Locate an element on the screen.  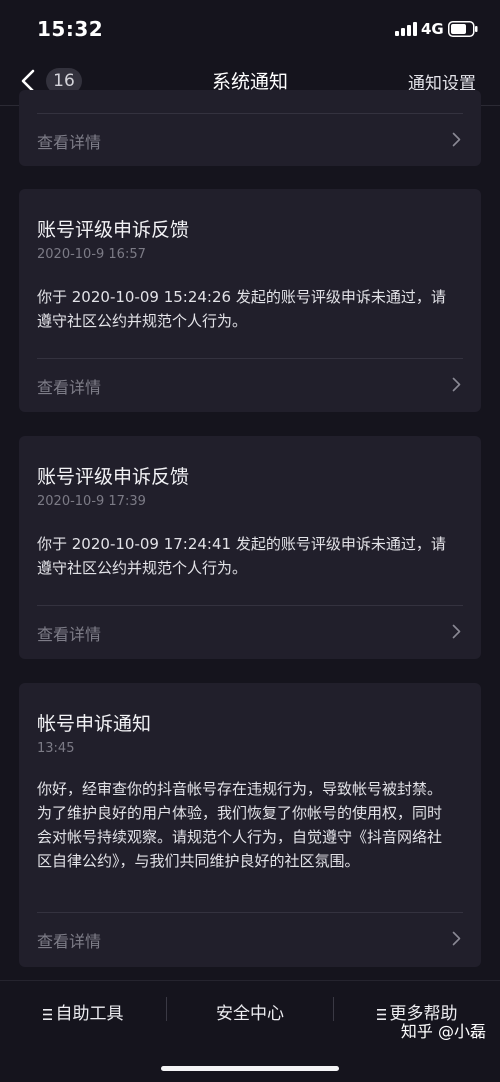
security-center-tab: 安全中心 is located at coordinates (250, 1009).